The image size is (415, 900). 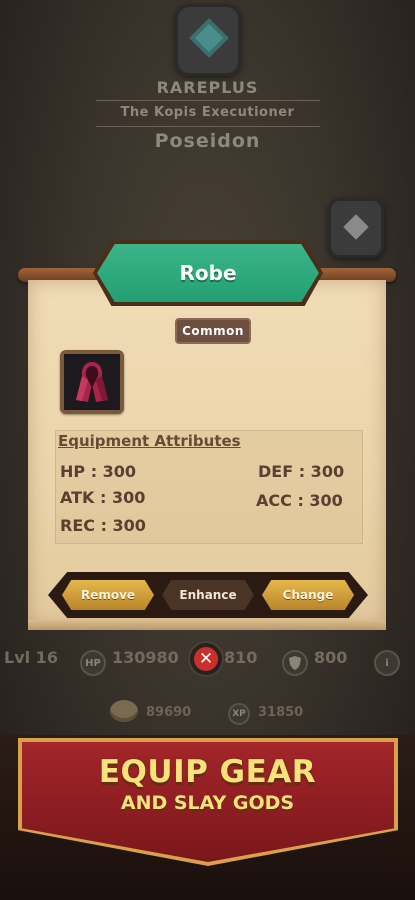 I want to click on attr-rec: REC : 300, so click(x=103, y=525).